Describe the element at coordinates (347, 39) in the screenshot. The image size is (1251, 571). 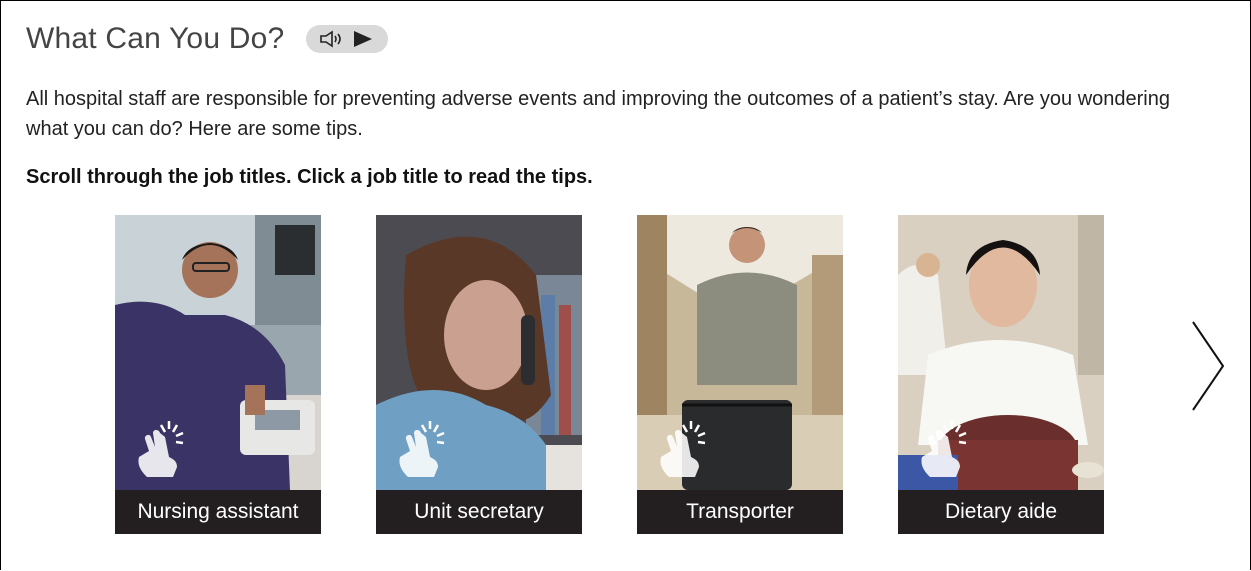
I see `audio-play-button` at that location.